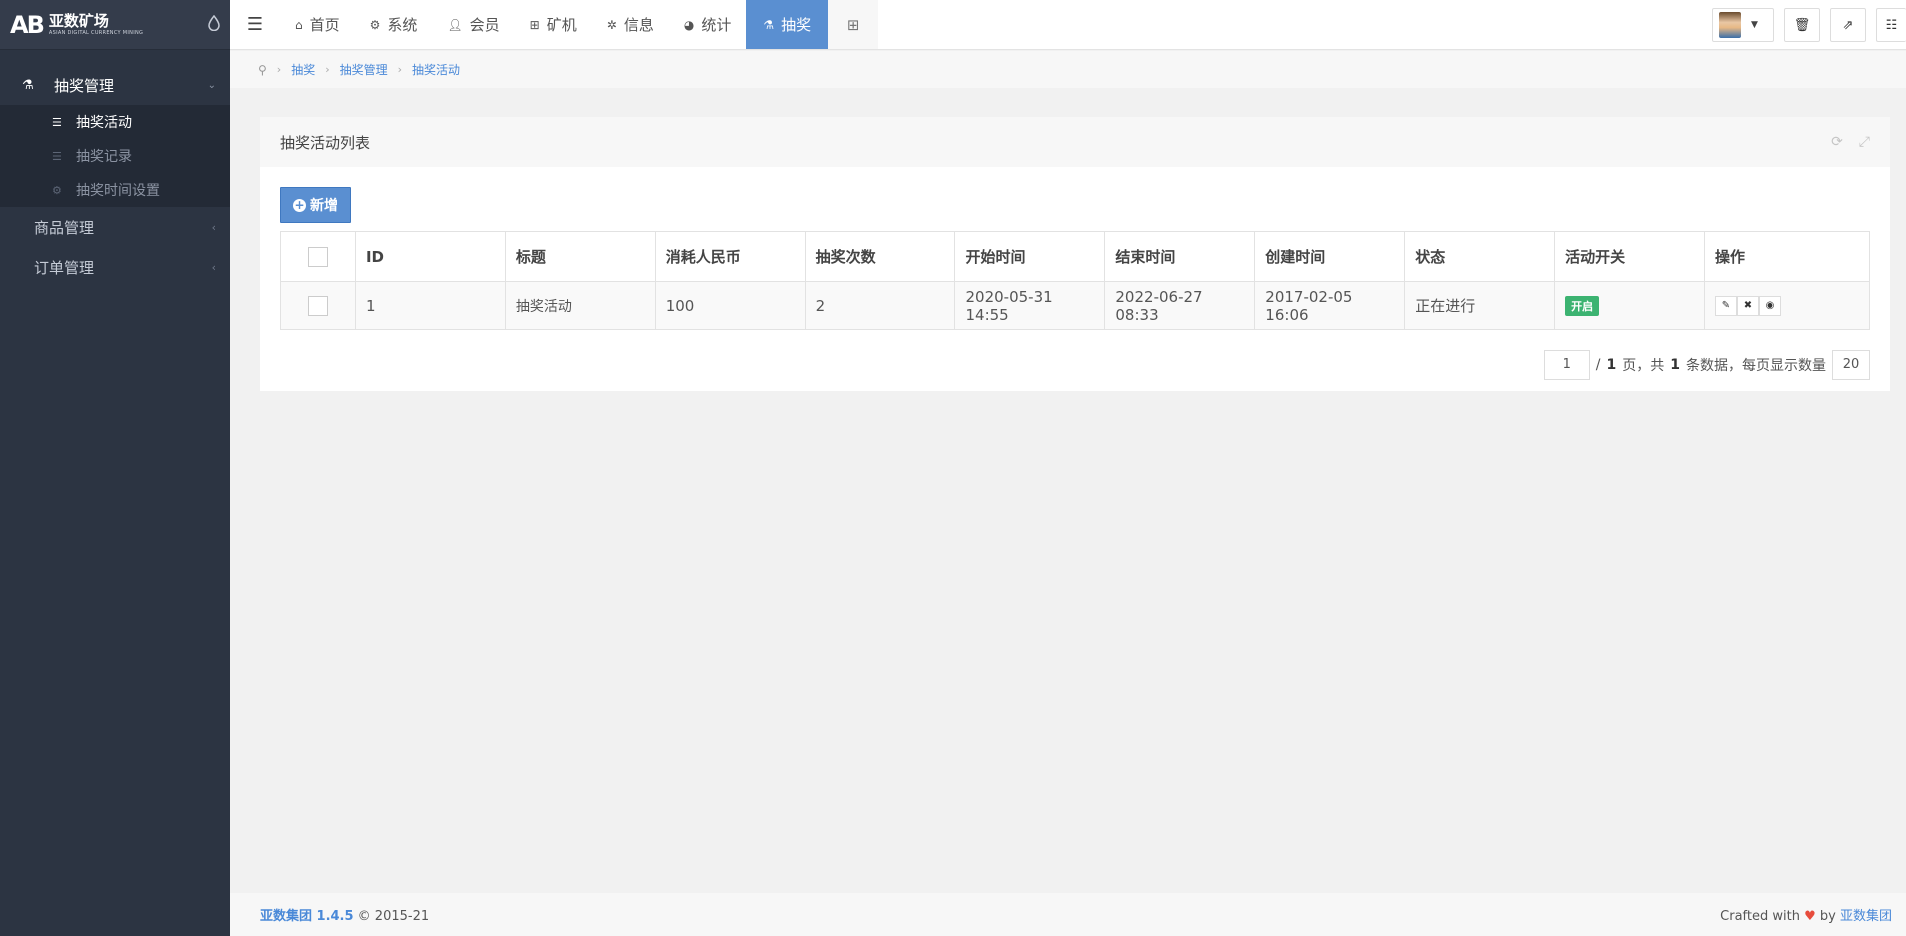 Image resolution: width=1906 pixels, height=936 pixels. Describe the element at coordinates (689, 24) in the screenshot. I see `pie-chart-icon: ◕` at that location.